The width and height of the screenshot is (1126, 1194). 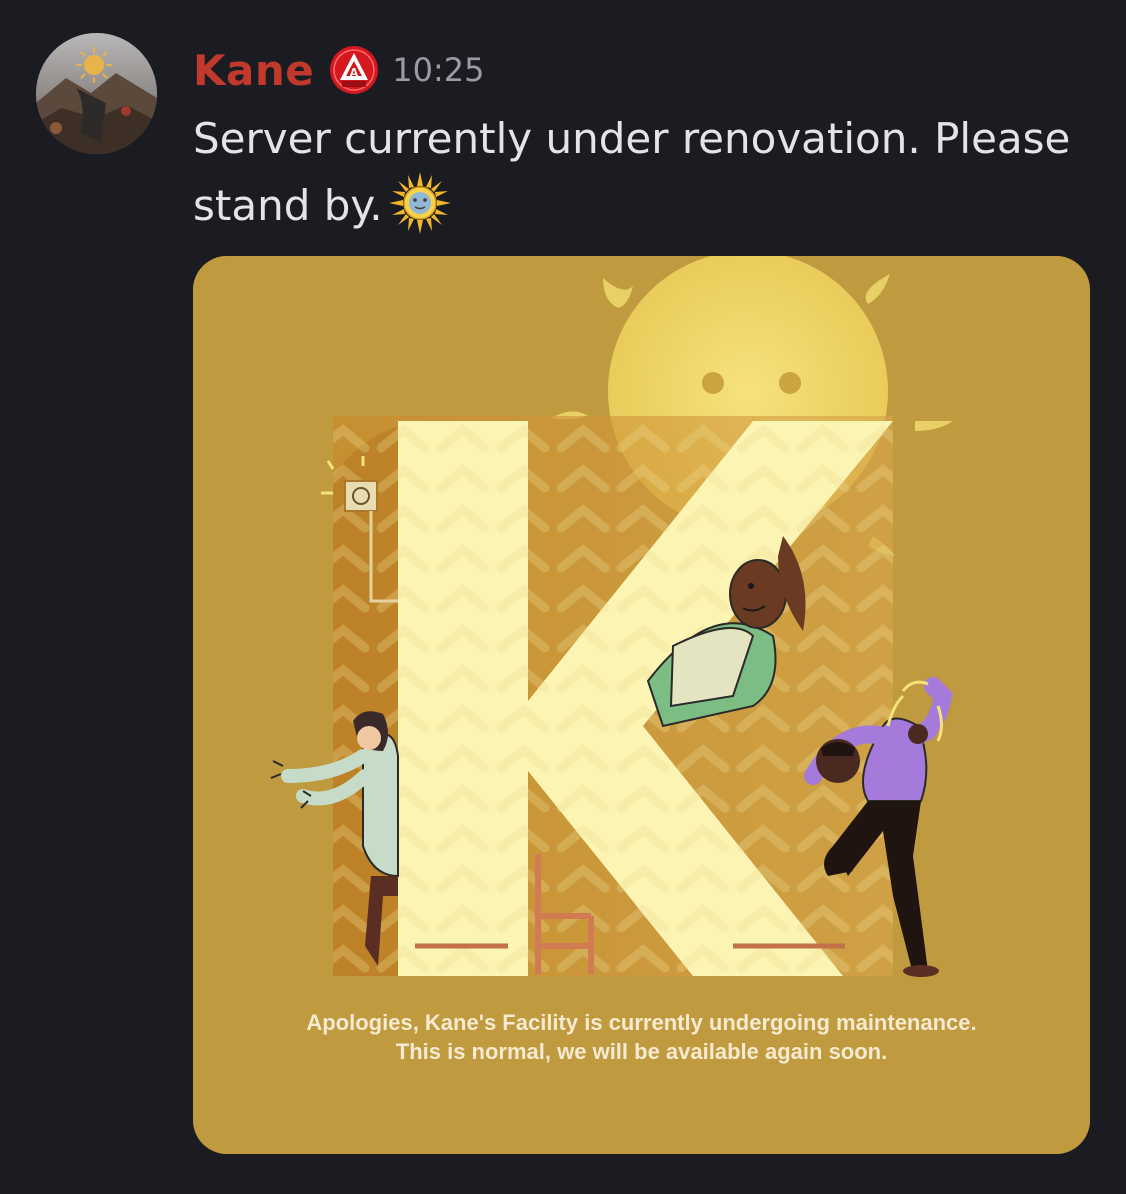 I want to click on role-badge-icon: A, so click(x=354, y=70).